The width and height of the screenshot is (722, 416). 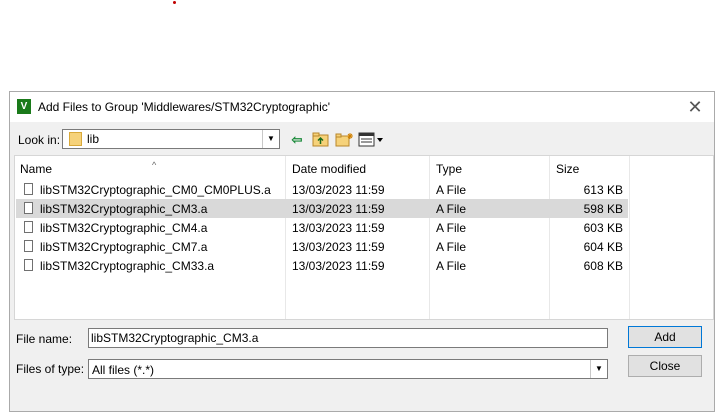 What do you see at coordinates (695, 107) in the screenshot?
I see `close-icon: ✕` at bounding box center [695, 107].